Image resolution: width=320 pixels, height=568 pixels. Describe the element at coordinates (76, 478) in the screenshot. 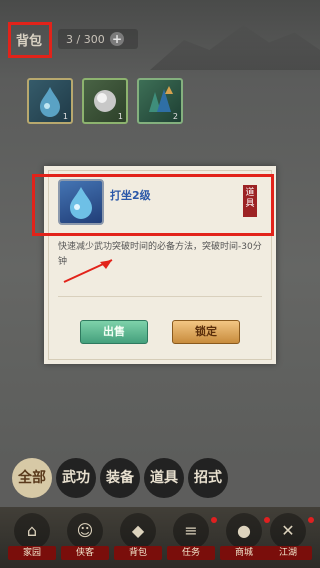

I see `category-martial-arts: 武功` at that location.